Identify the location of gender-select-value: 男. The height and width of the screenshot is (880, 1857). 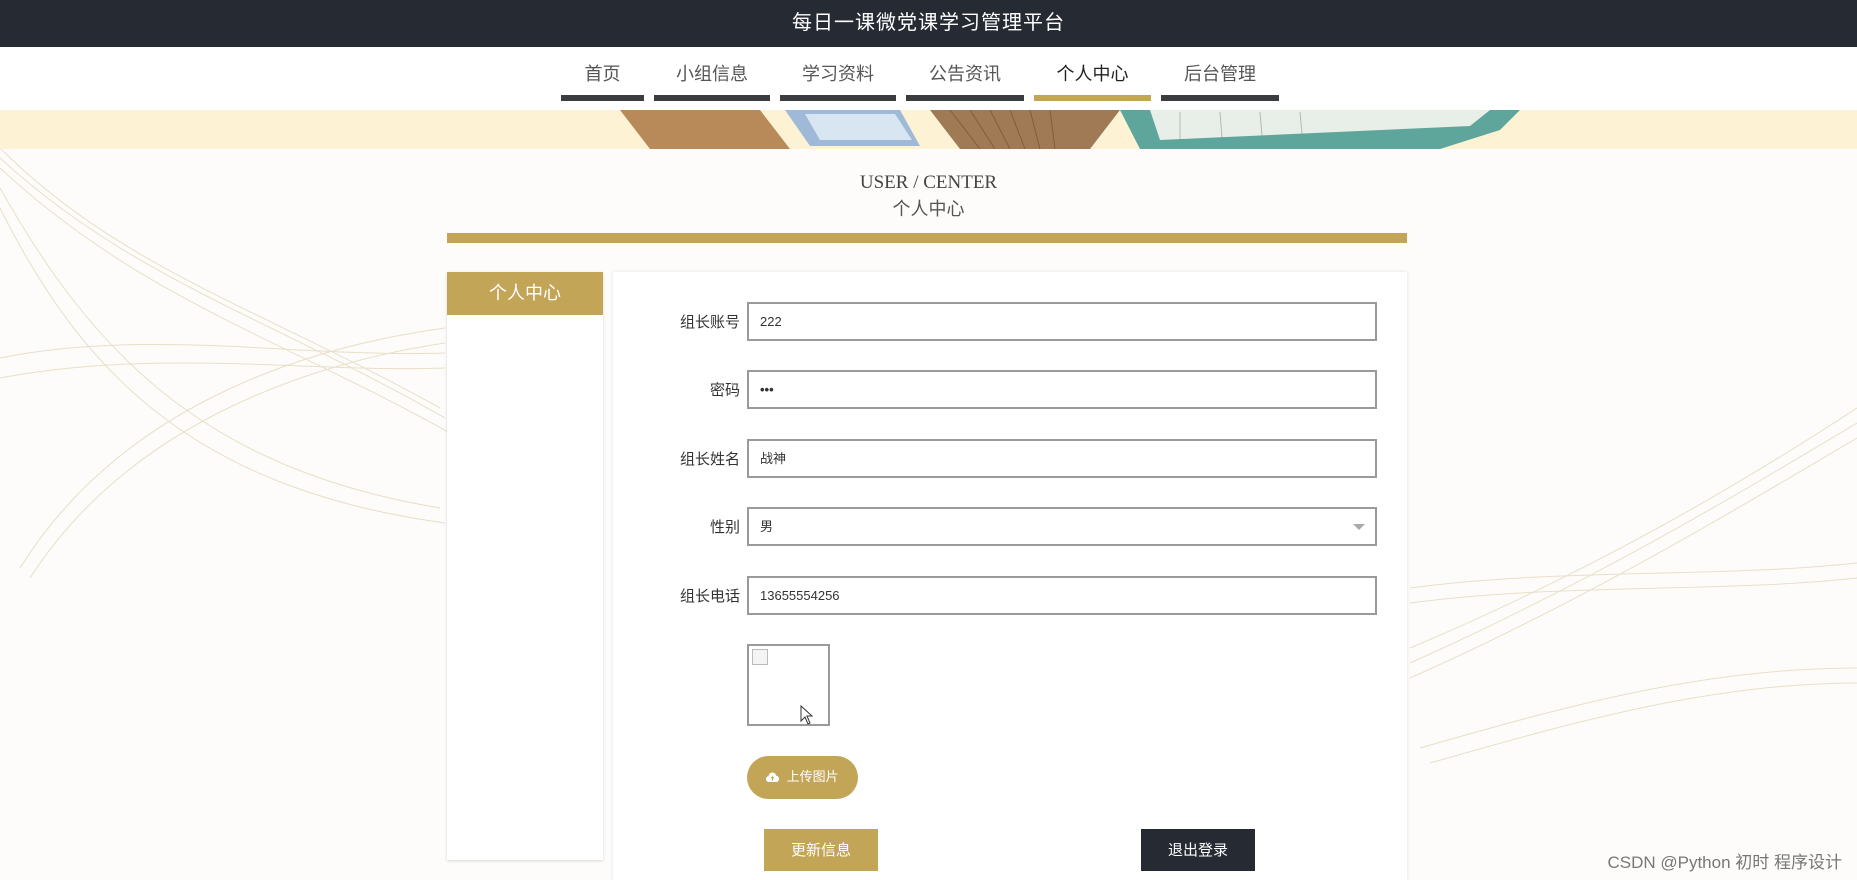
(767, 526).